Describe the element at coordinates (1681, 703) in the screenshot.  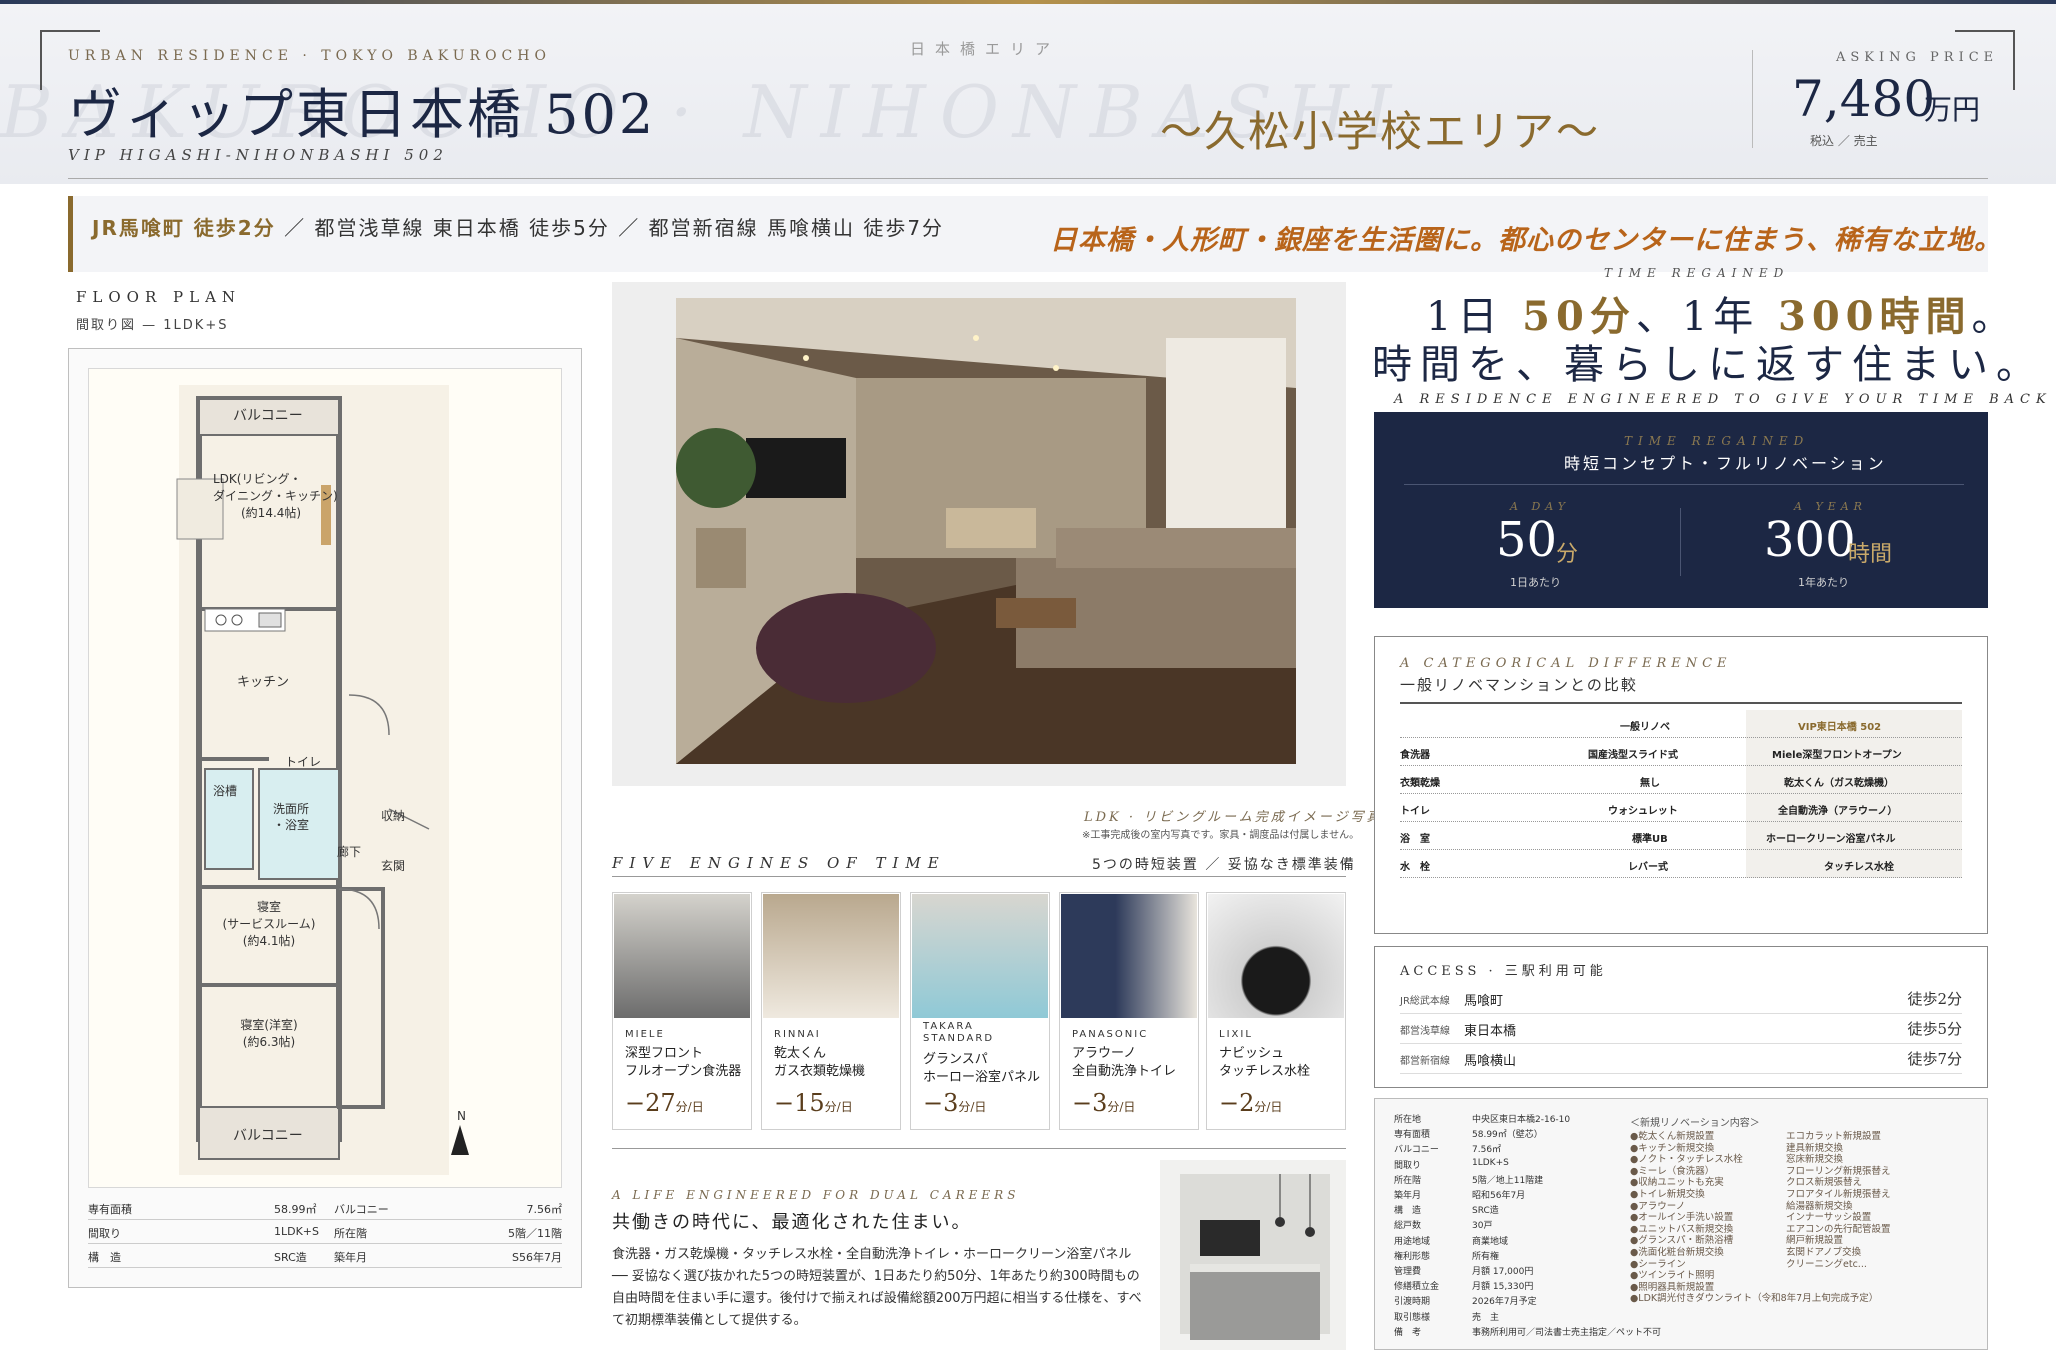
I see `comparison-rule` at that location.